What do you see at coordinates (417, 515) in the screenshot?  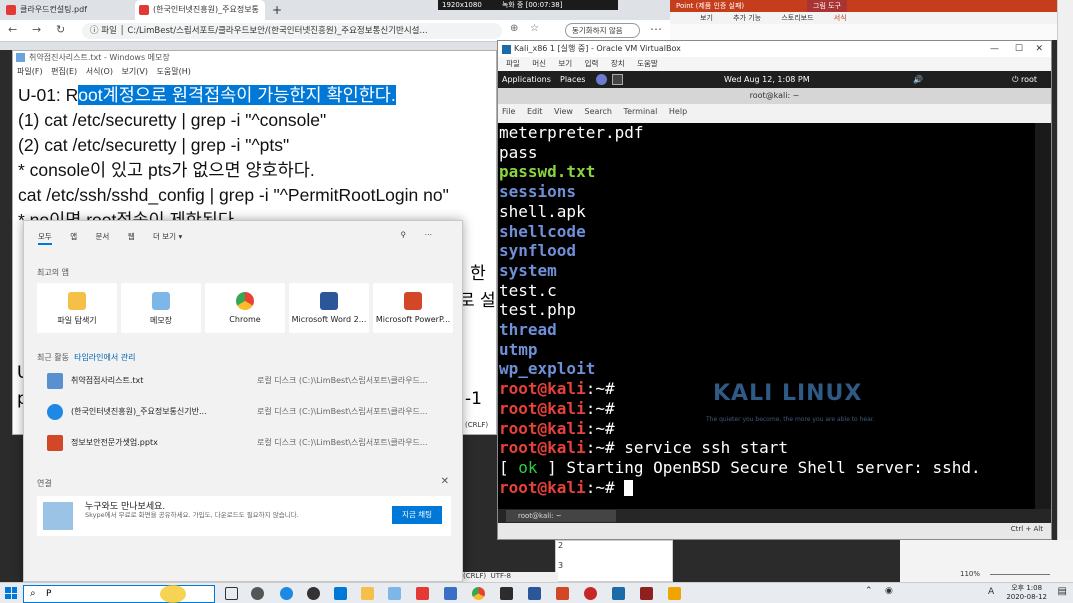 I see `chat-now-button: 지금 채팅` at bounding box center [417, 515].